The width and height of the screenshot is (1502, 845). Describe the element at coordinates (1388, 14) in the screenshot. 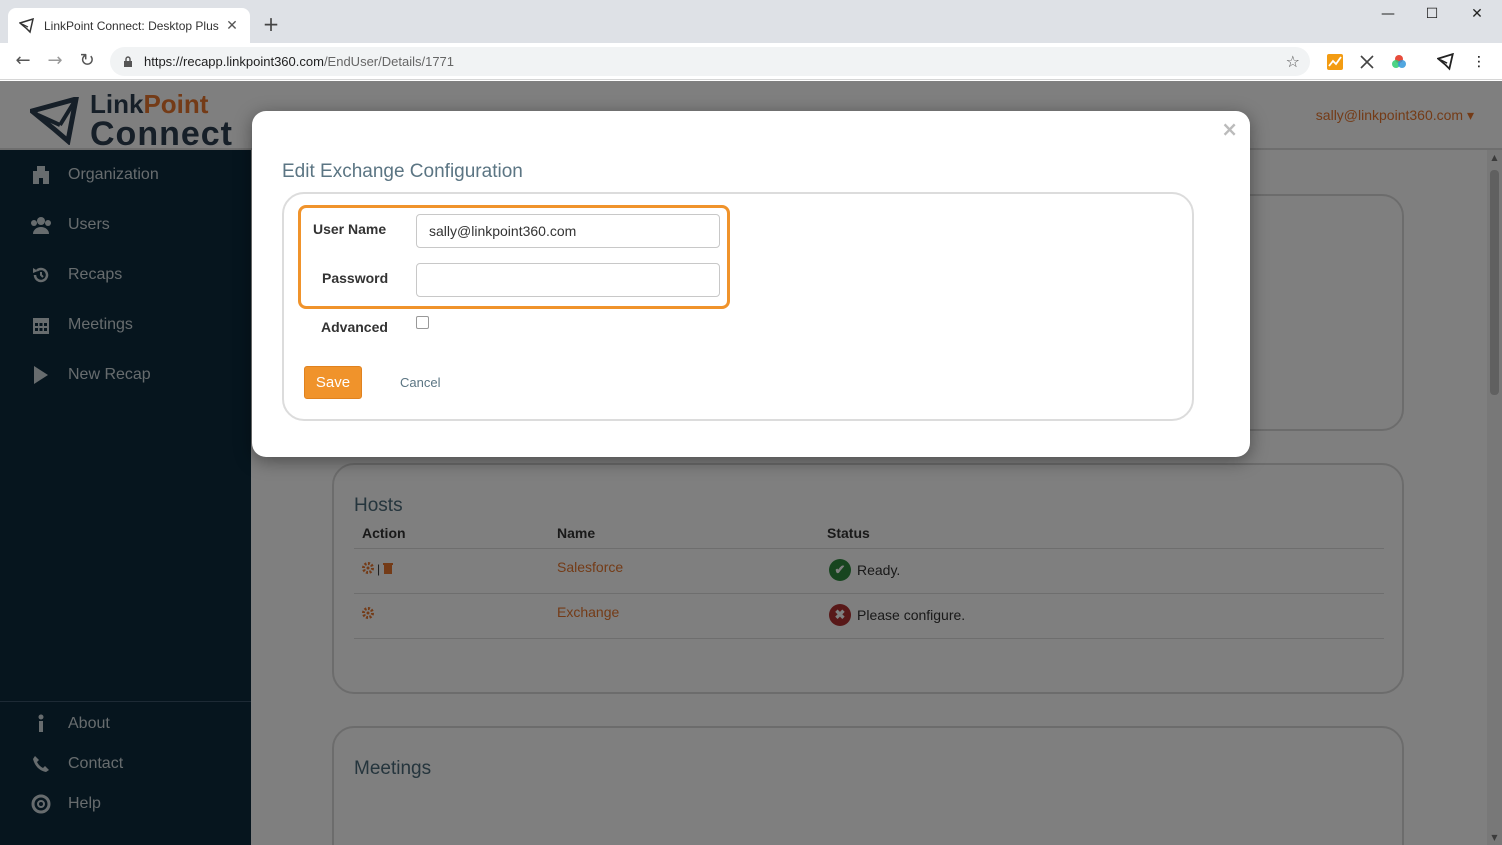

I see `minimize-icon: —` at that location.